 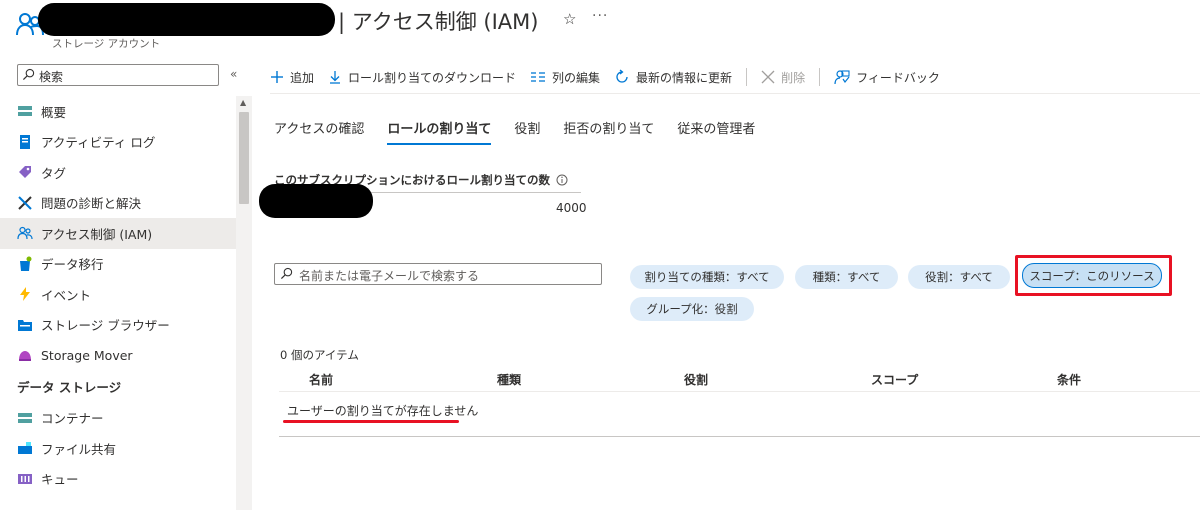 What do you see at coordinates (25, 418) in the screenshot?
I see `containers-icon` at bounding box center [25, 418].